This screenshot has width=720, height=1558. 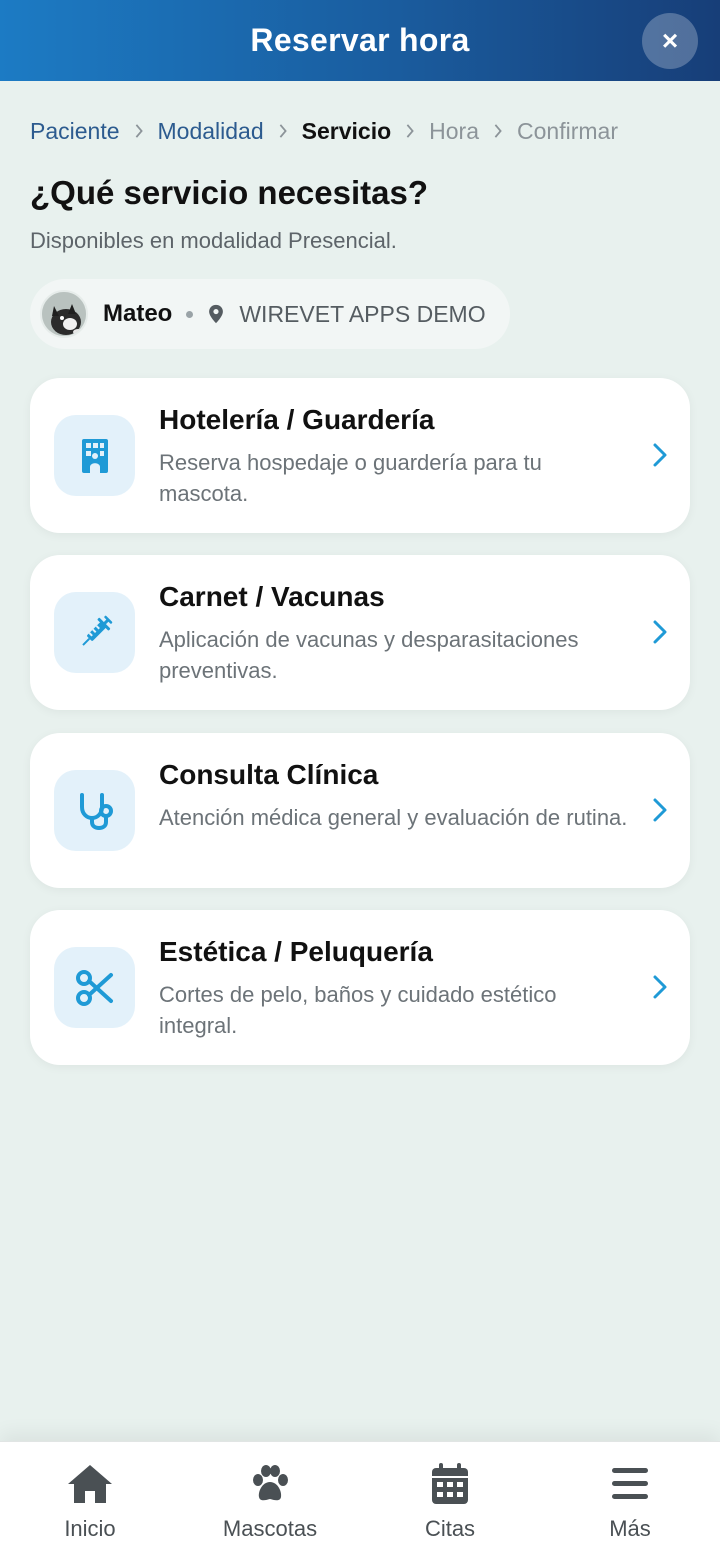 What do you see at coordinates (362, 313) in the screenshot?
I see `clinic-name: WIREVET APPS DEMO` at bounding box center [362, 313].